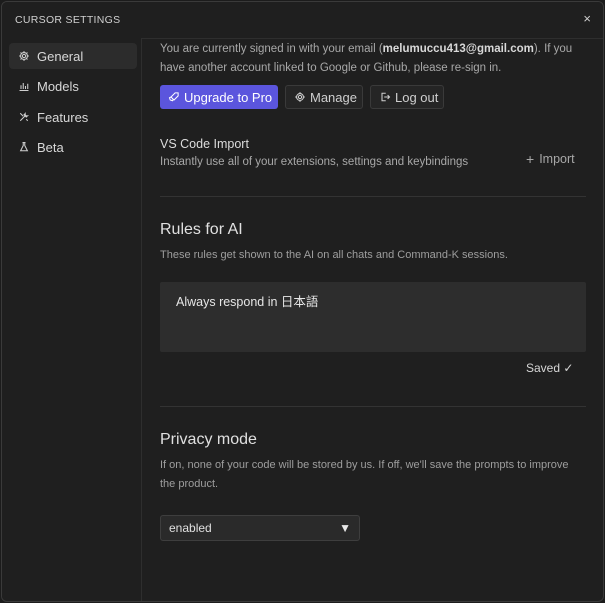 This screenshot has width=605, height=603. I want to click on upgrade-to-pro-button: Upgrade to Pro, so click(219, 97).